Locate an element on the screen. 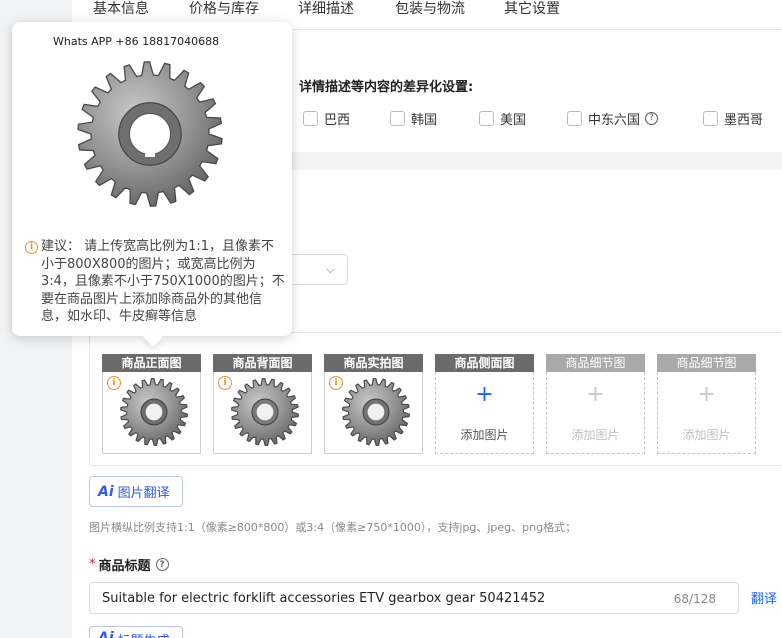 The height and width of the screenshot is (638, 782). country-checkbox-middle-east: 中东六国 ? is located at coordinates (613, 118).